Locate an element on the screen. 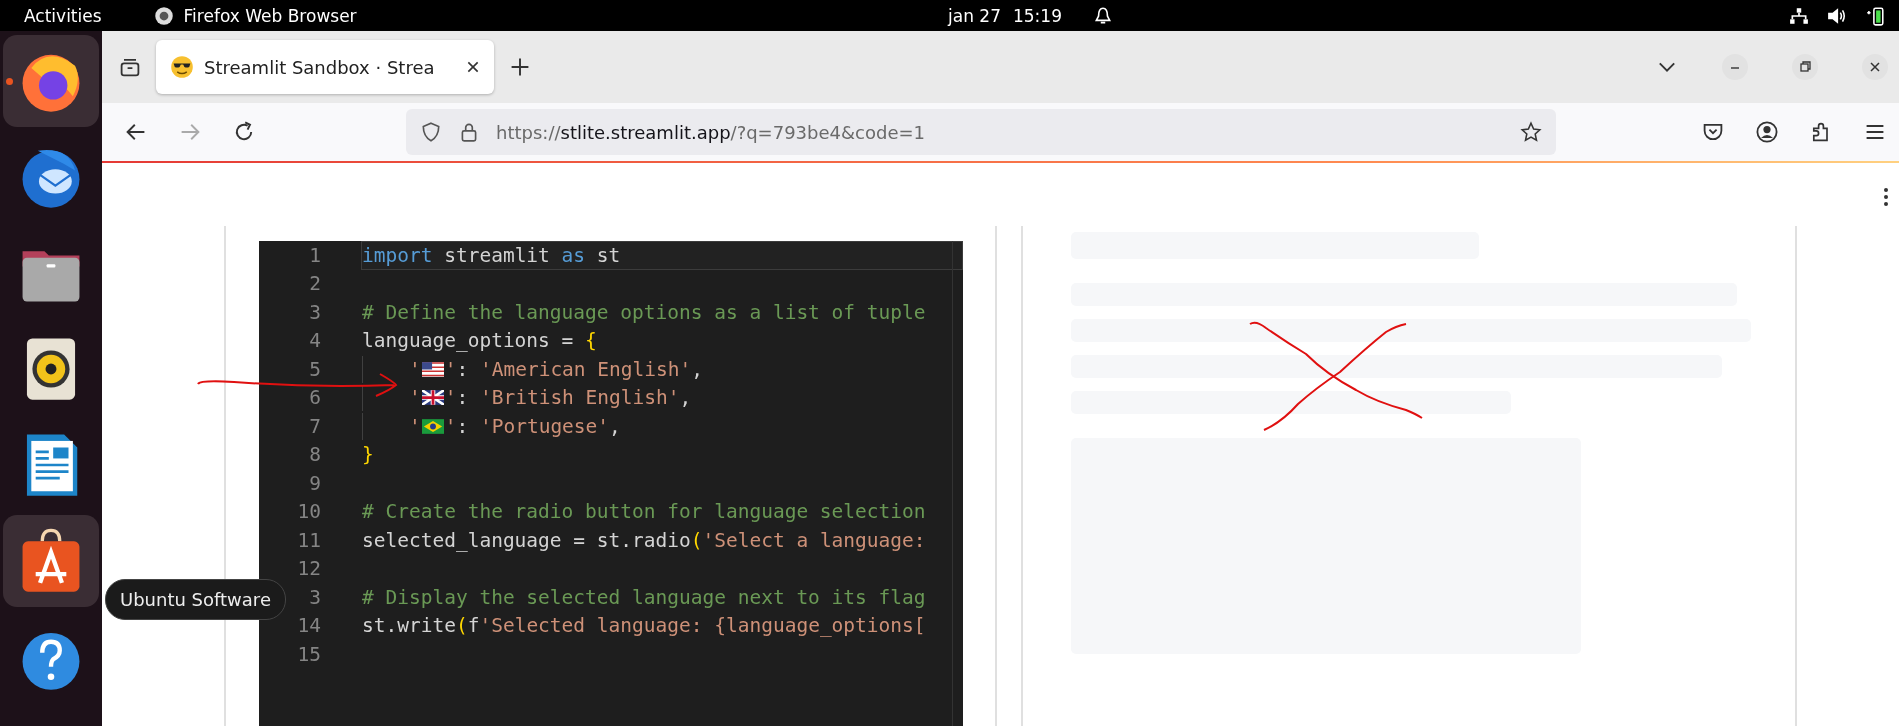  close-icon is located at coordinates (473, 67).